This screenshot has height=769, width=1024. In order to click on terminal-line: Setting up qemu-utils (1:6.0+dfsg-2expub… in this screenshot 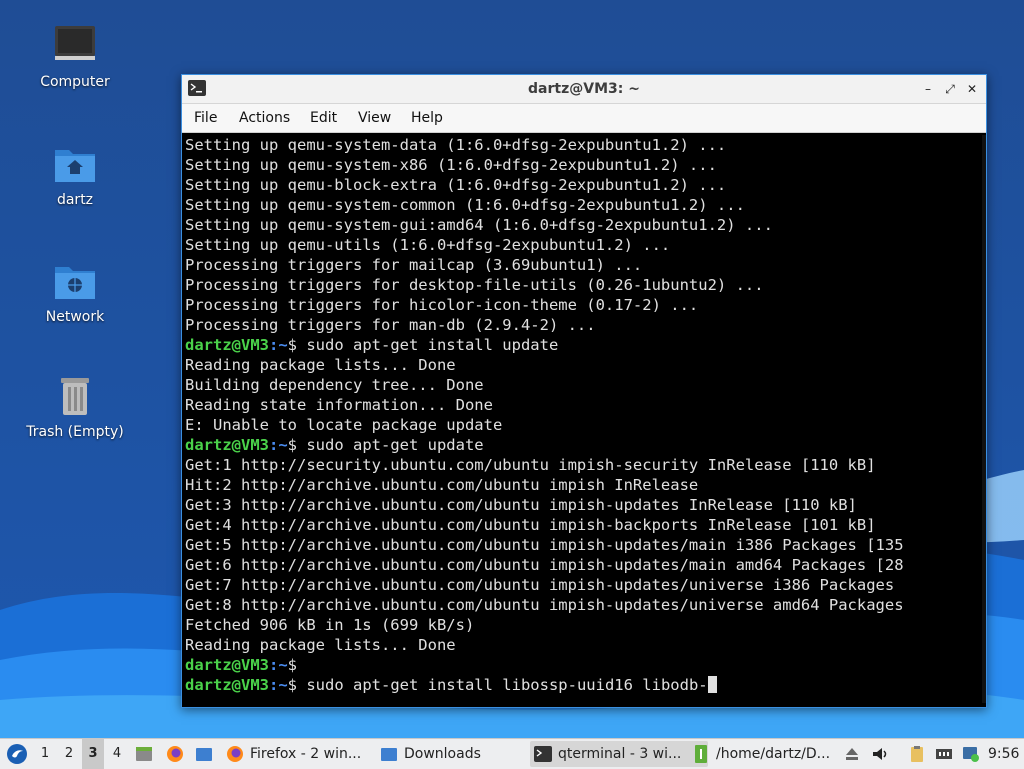, I will do `click(428, 245)`.